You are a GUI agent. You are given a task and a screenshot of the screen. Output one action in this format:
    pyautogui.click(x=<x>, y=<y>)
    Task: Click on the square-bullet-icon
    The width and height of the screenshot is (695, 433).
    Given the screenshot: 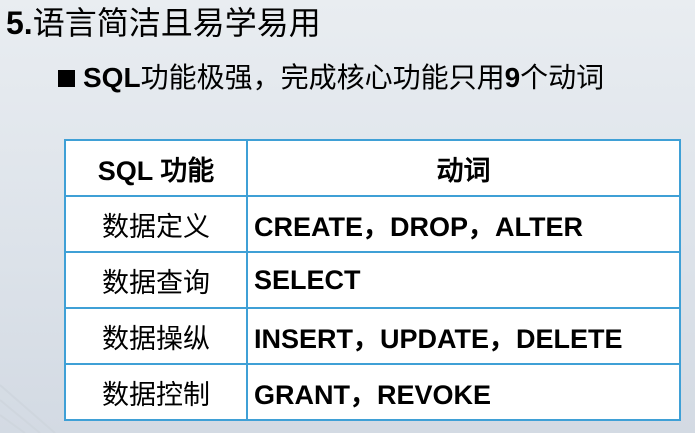 What is the action you would take?
    pyautogui.click(x=66, y=78)
    